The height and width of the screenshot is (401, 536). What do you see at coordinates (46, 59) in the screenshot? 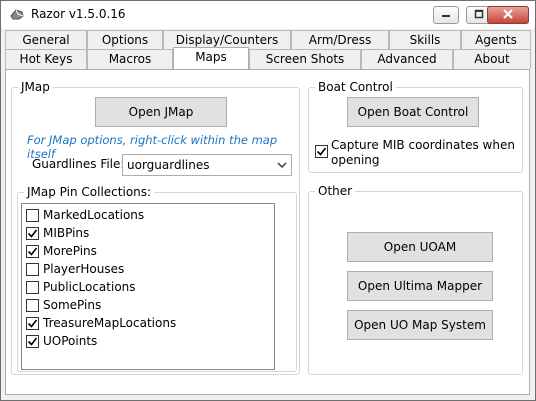
I see `tab-hot-keys: Hot Keys` at bounding box center [46, 59].